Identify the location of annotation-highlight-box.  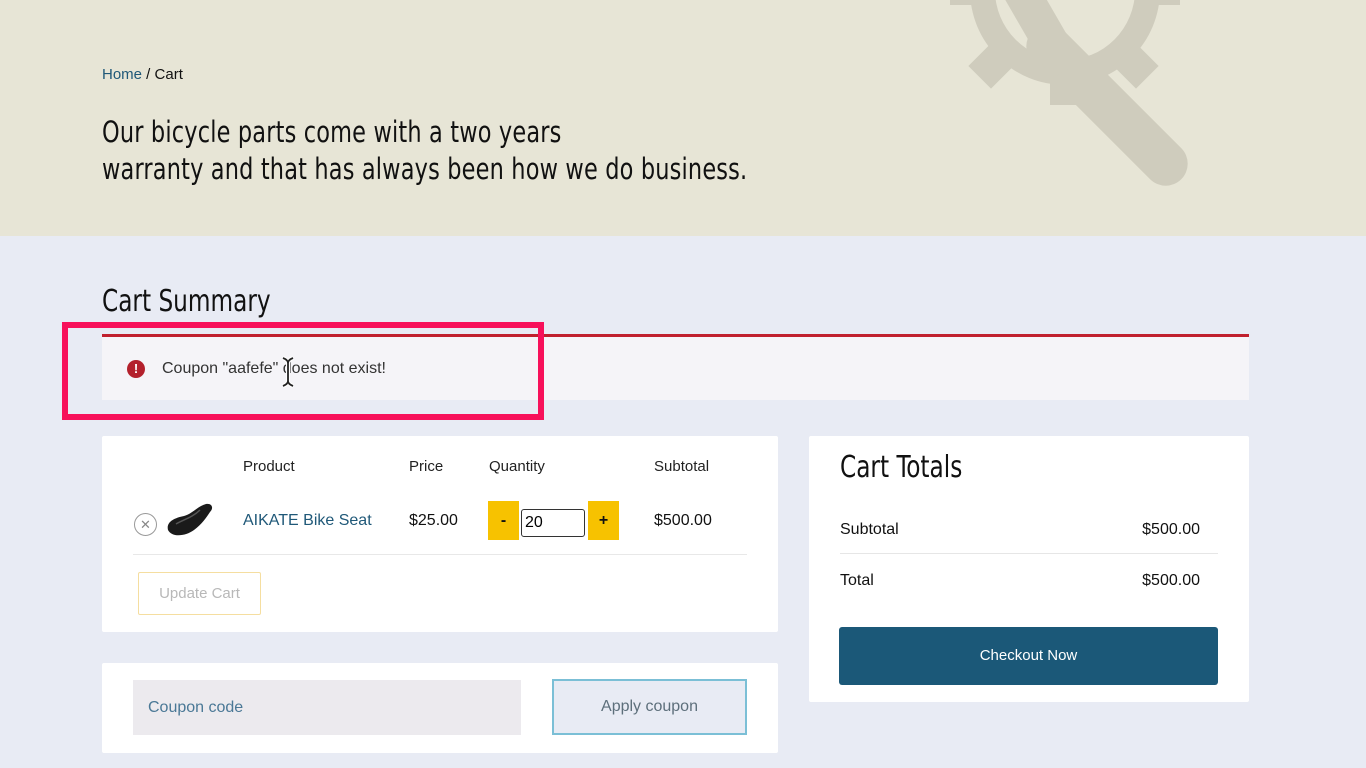
(303, 371).